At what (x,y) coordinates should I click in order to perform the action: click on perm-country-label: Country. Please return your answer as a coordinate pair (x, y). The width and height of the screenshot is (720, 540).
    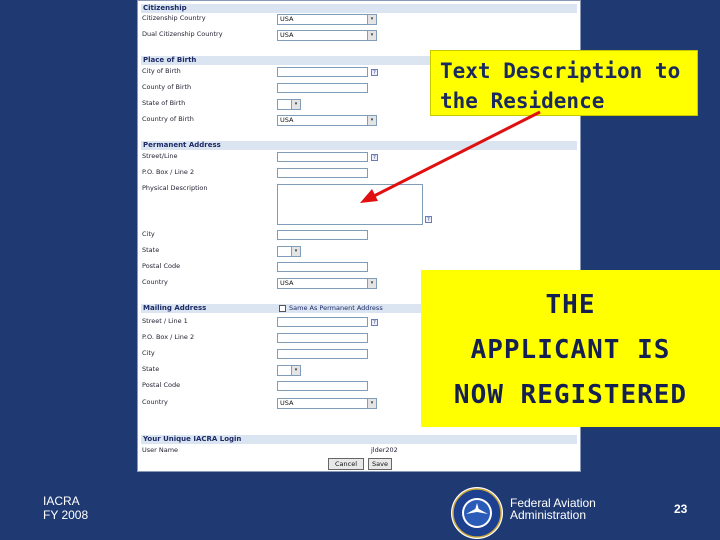
    Looking at the image, I should click on (155, 282).